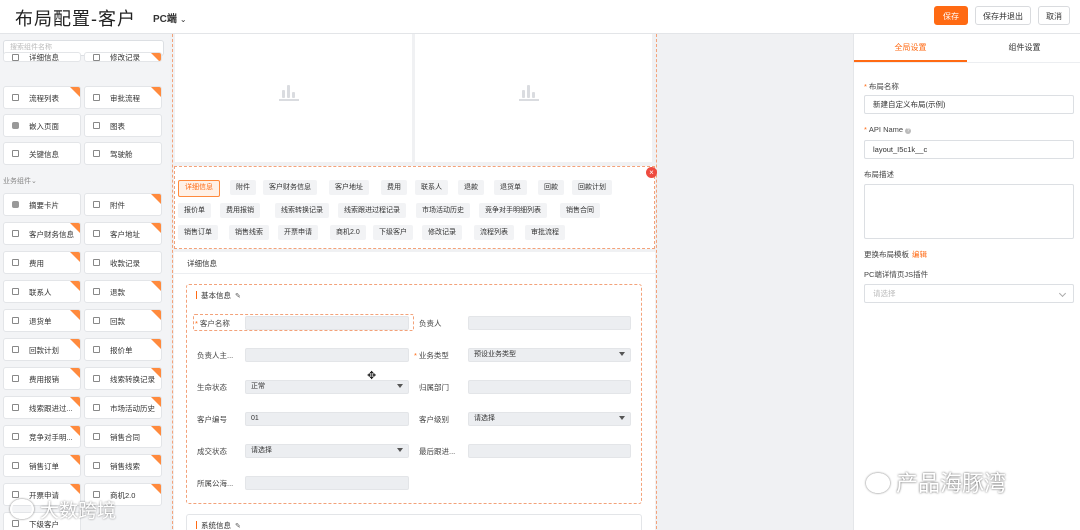 The image size is (1080, 530). Describe the element at coordinates (240, 210) in the screenshot. I see `related-tab: 费用报销` at that location.